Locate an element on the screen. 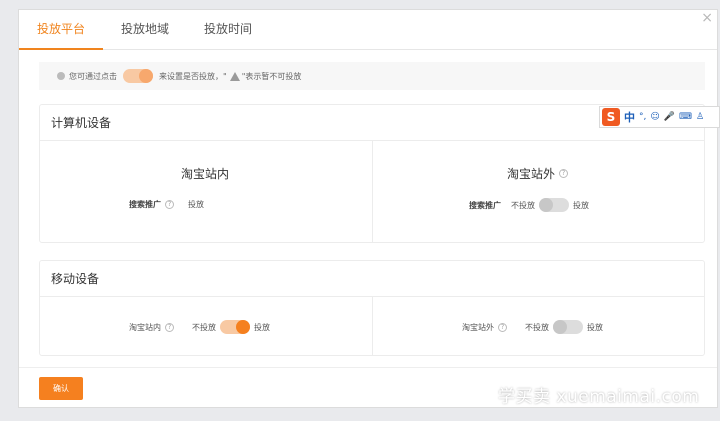 The image size is (720, 421). mobile-outside-row: 淘宝站外 ? 不投放 投放 is located at coordinates (534, 327).